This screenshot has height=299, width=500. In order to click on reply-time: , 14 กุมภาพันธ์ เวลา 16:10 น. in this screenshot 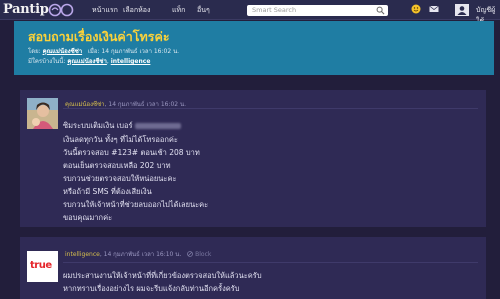, I will do `click(140, 254)`.